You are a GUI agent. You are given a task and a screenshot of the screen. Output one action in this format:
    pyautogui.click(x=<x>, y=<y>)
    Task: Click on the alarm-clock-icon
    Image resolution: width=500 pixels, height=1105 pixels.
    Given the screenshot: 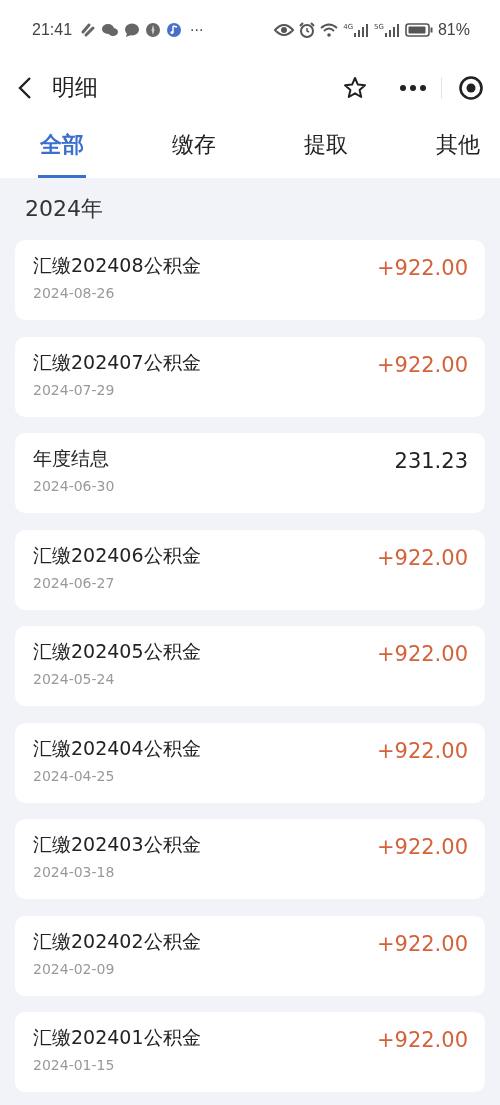 What is the action you would take?
    pyautogui.click(x=307, y=30)
    